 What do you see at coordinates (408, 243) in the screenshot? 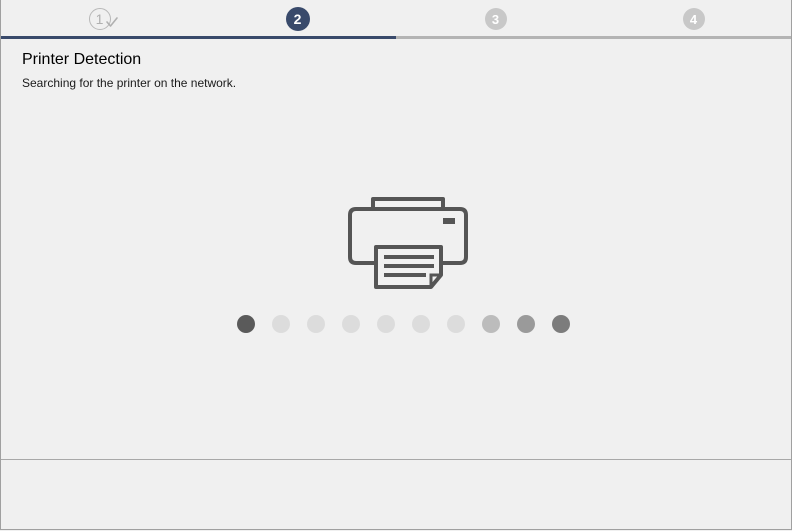
I see `printer-icon` at bounding box center [408, 243].